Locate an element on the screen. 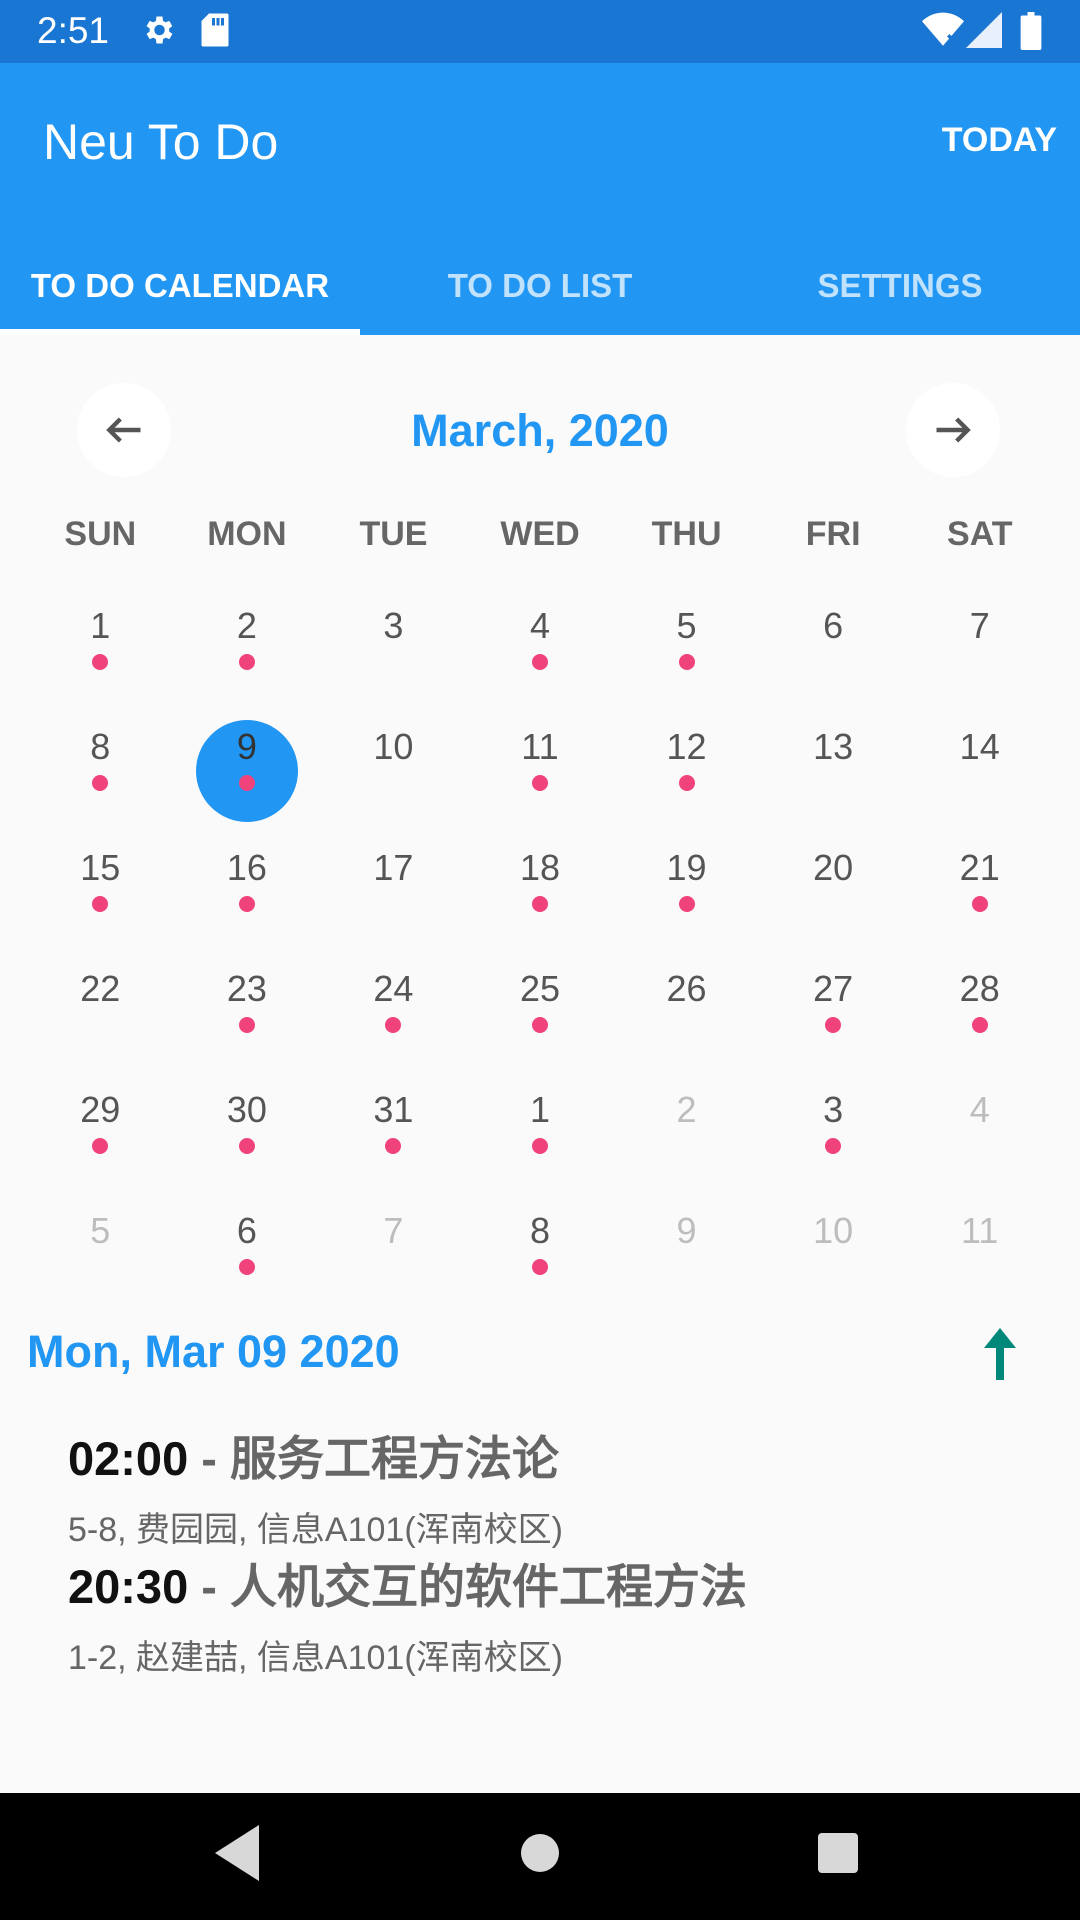  calendar-day: 21 is located at coordinates (979, 877).